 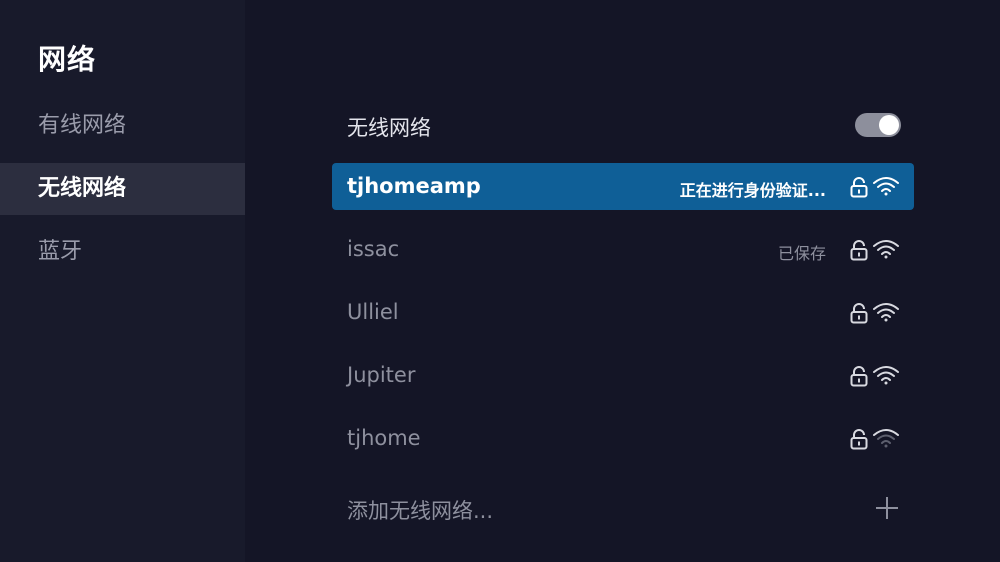 I want to click on network-status: 已保存, so click(x=801, y=253).